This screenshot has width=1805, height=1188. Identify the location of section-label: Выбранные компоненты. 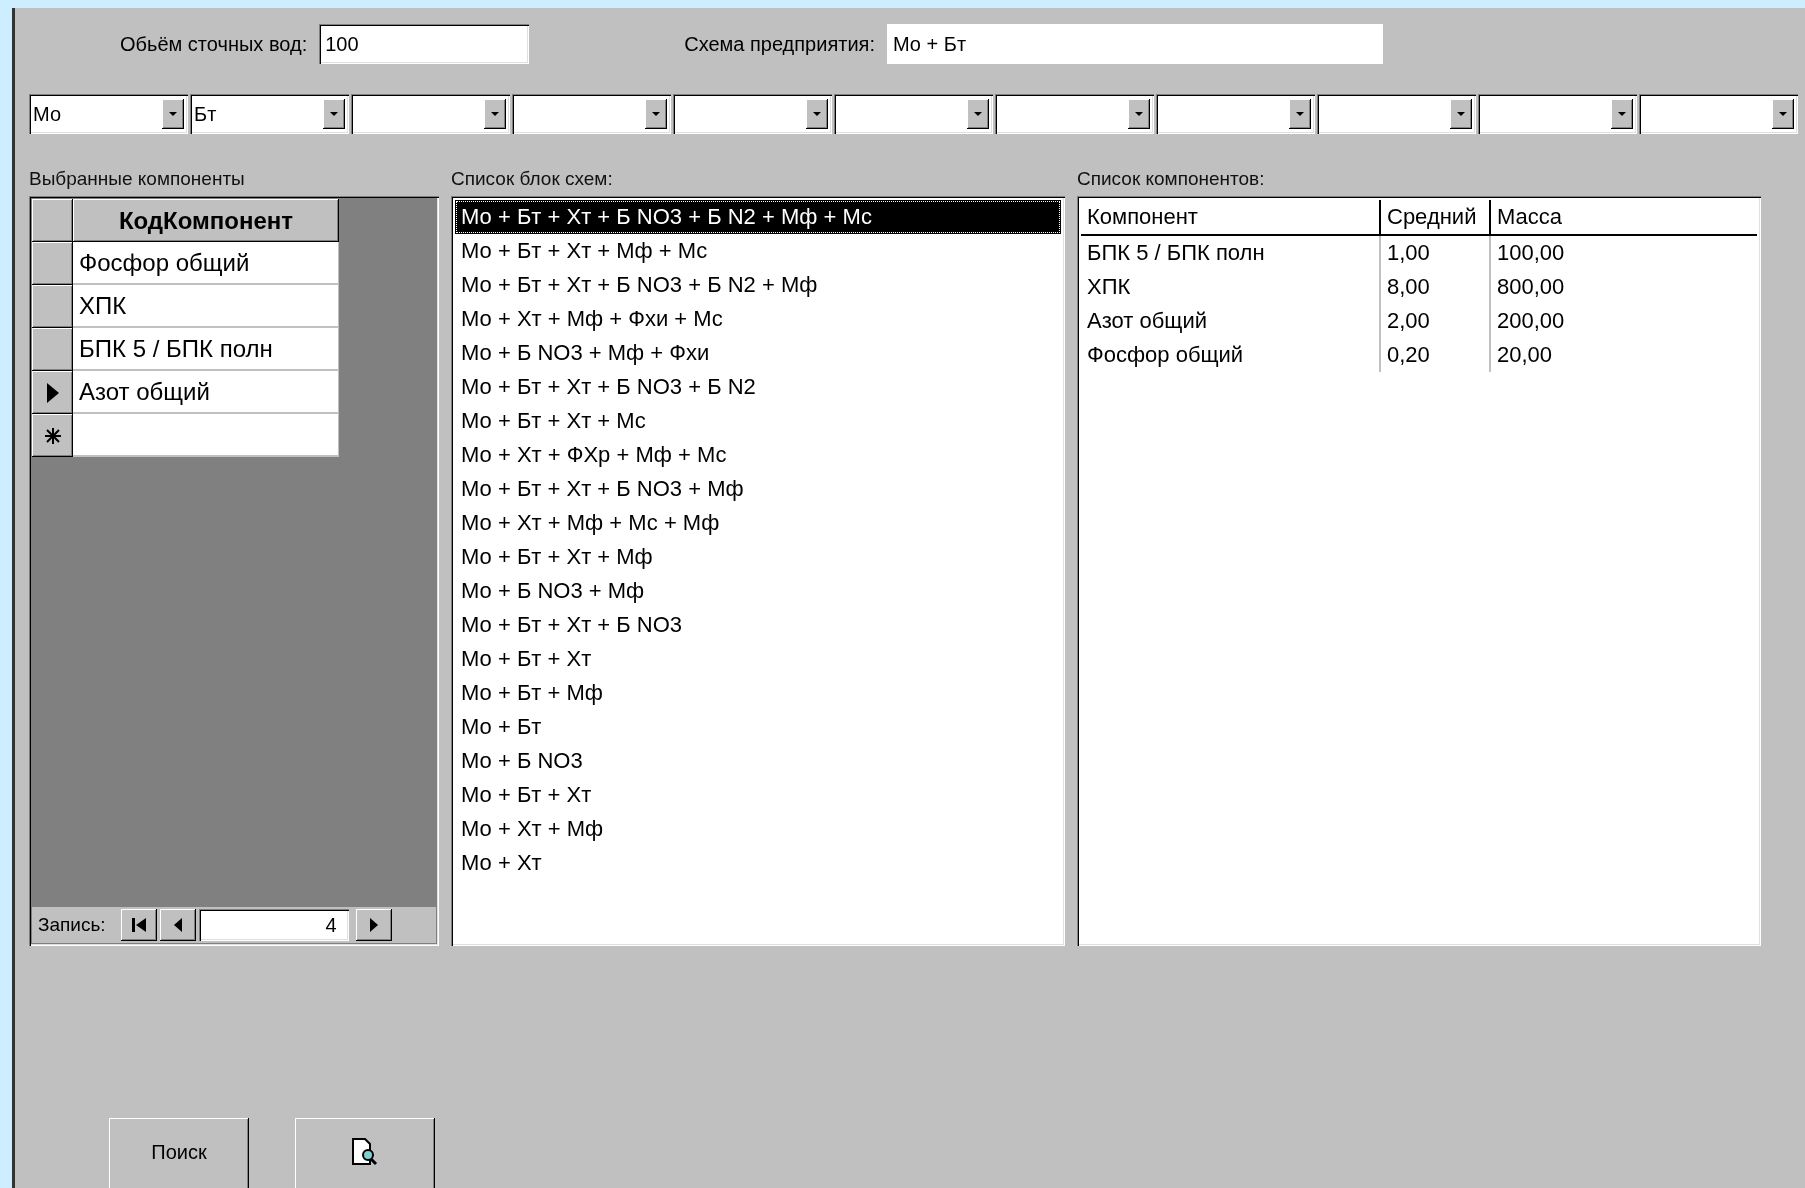
(137, 179).